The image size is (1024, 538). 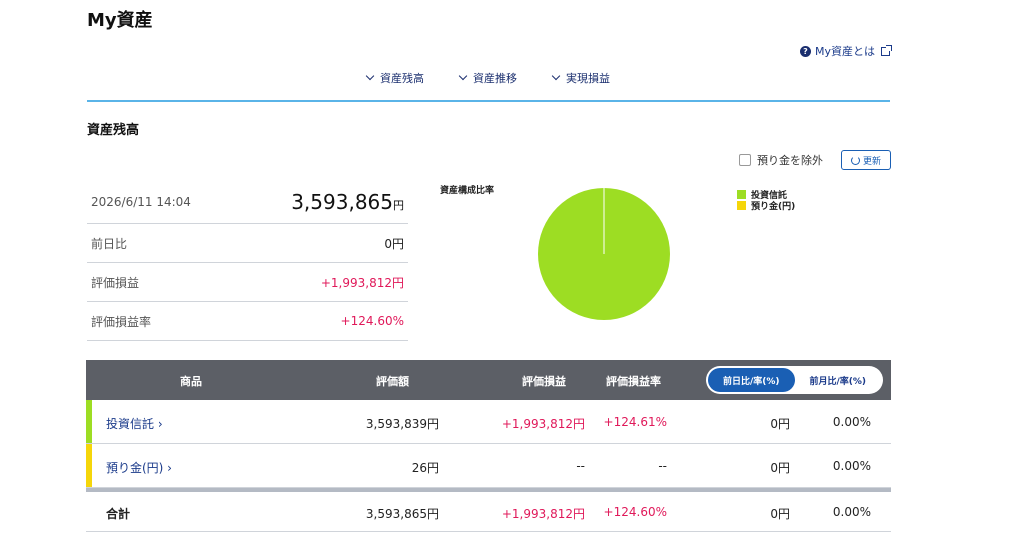 I want to click on legend-item-cash: 預り金(円), so click(x=766, y=206).